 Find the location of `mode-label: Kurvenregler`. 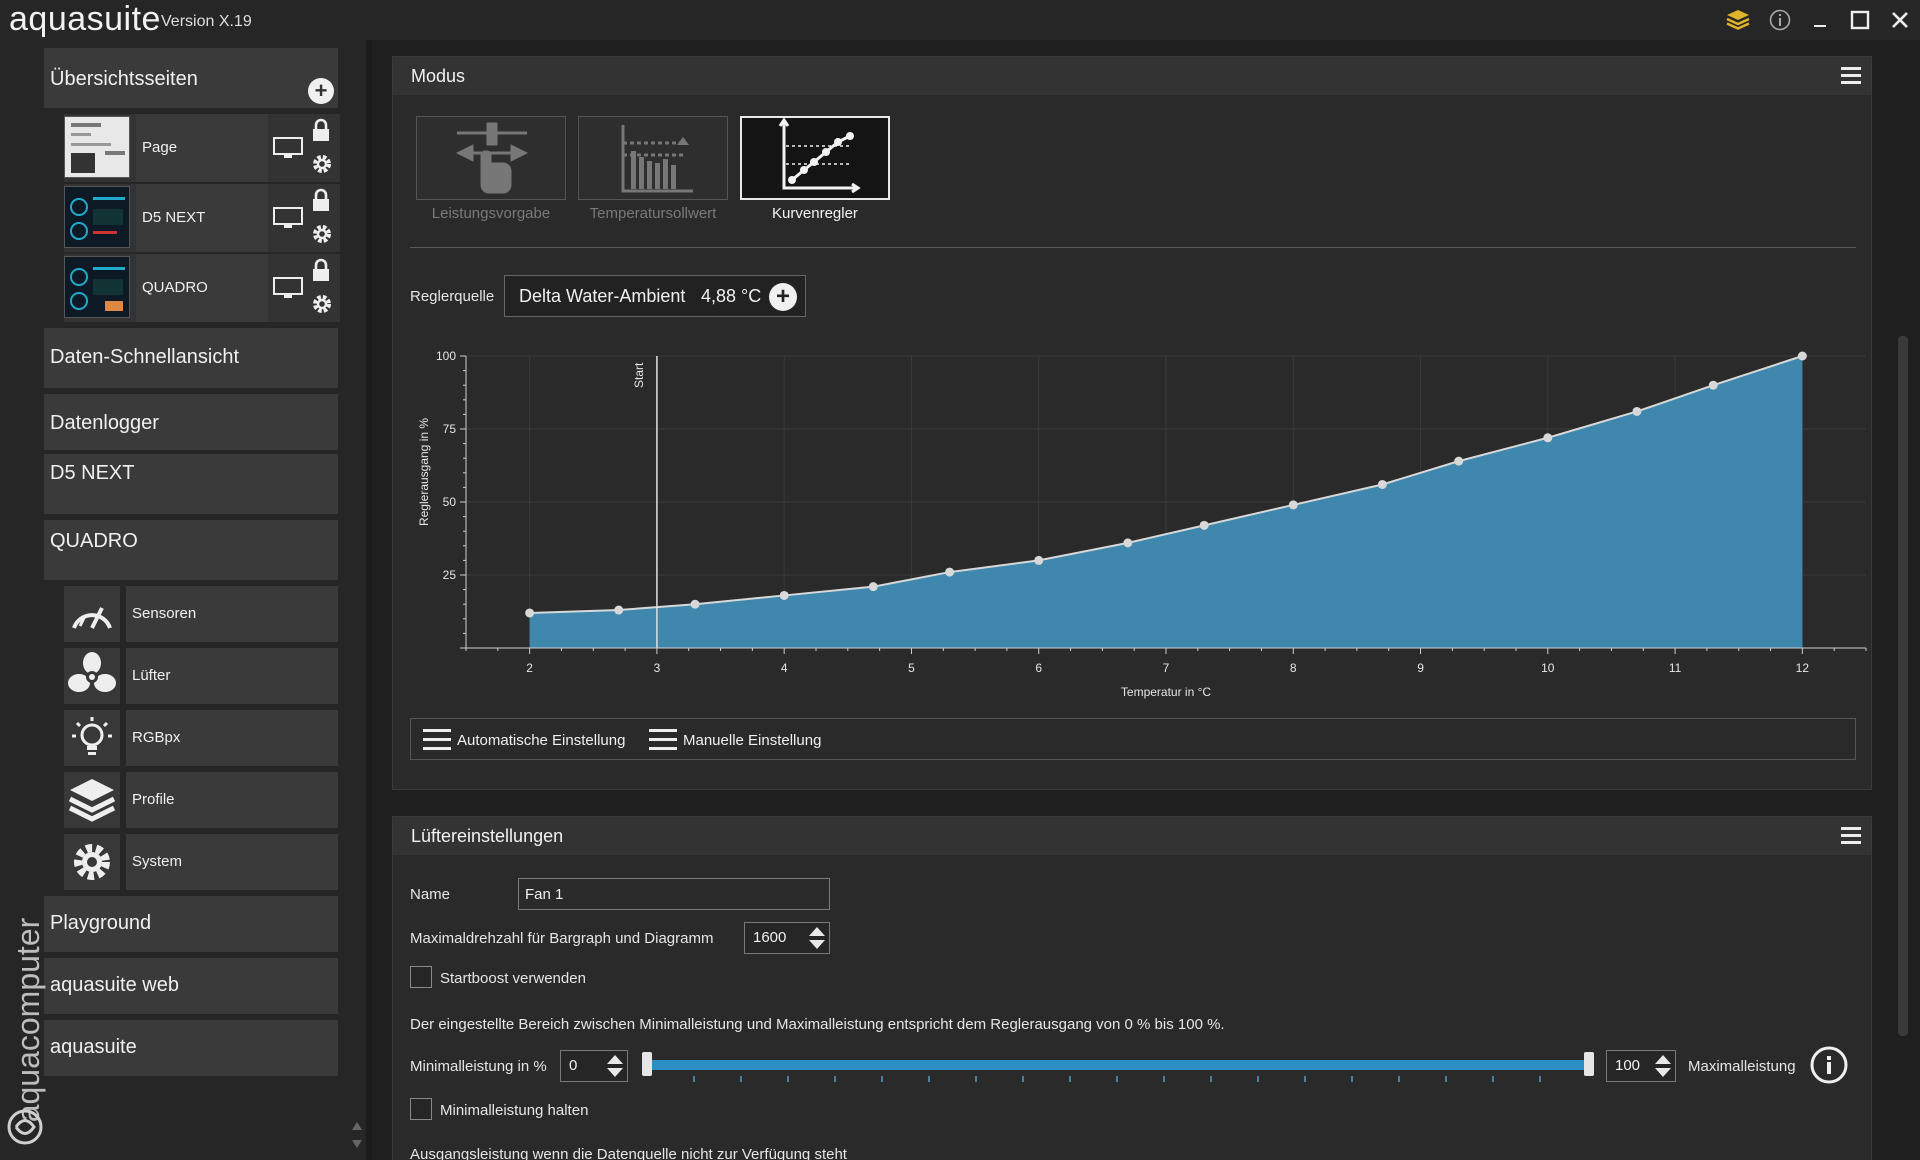

mode-label: Kurvenregler is located at coordinates (815, 213).